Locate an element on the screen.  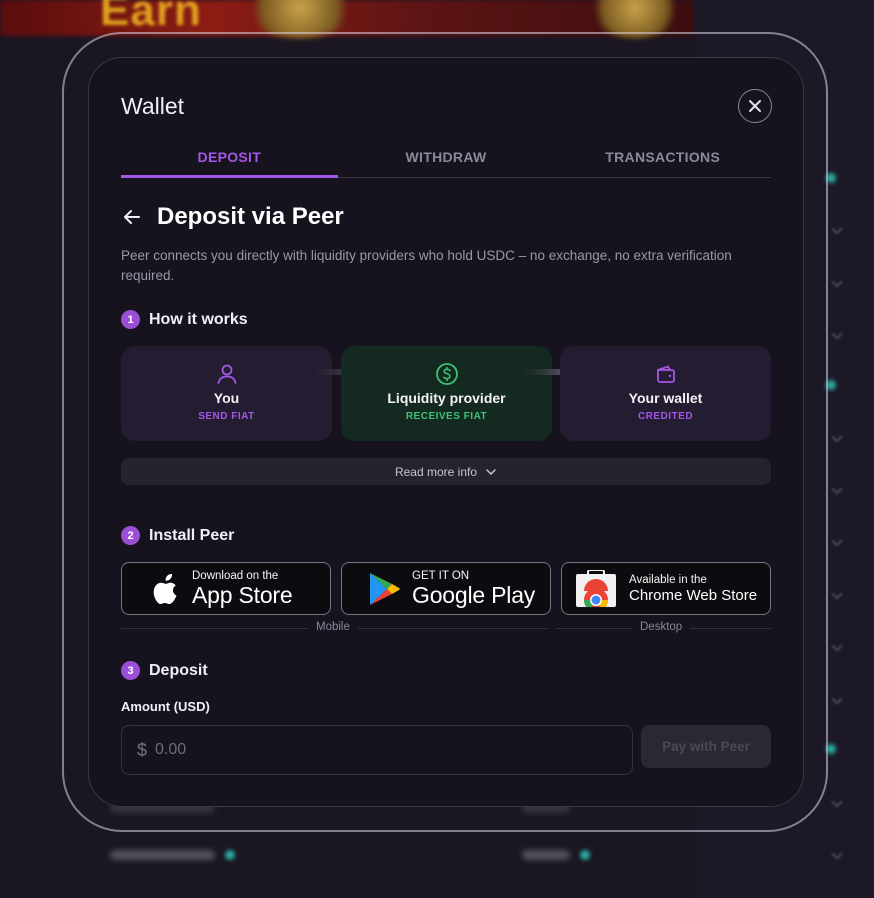
chrome-web-store-text: Available in the Chrome Web Store is located at coordinates (693, 589).